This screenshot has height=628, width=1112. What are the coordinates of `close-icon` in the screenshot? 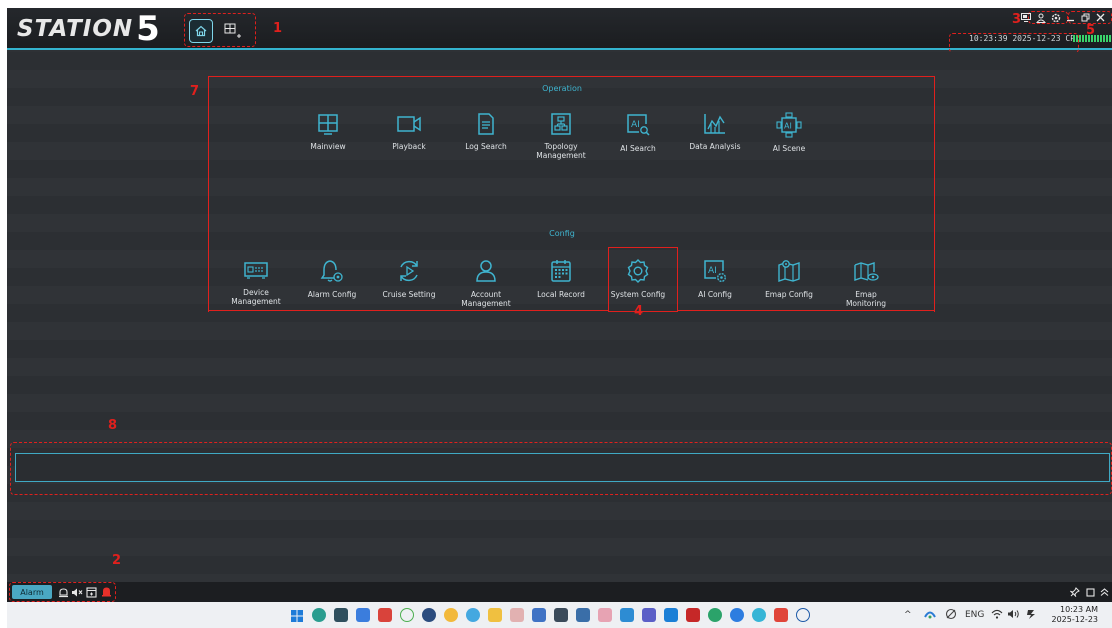 It's located at (1100, 17).